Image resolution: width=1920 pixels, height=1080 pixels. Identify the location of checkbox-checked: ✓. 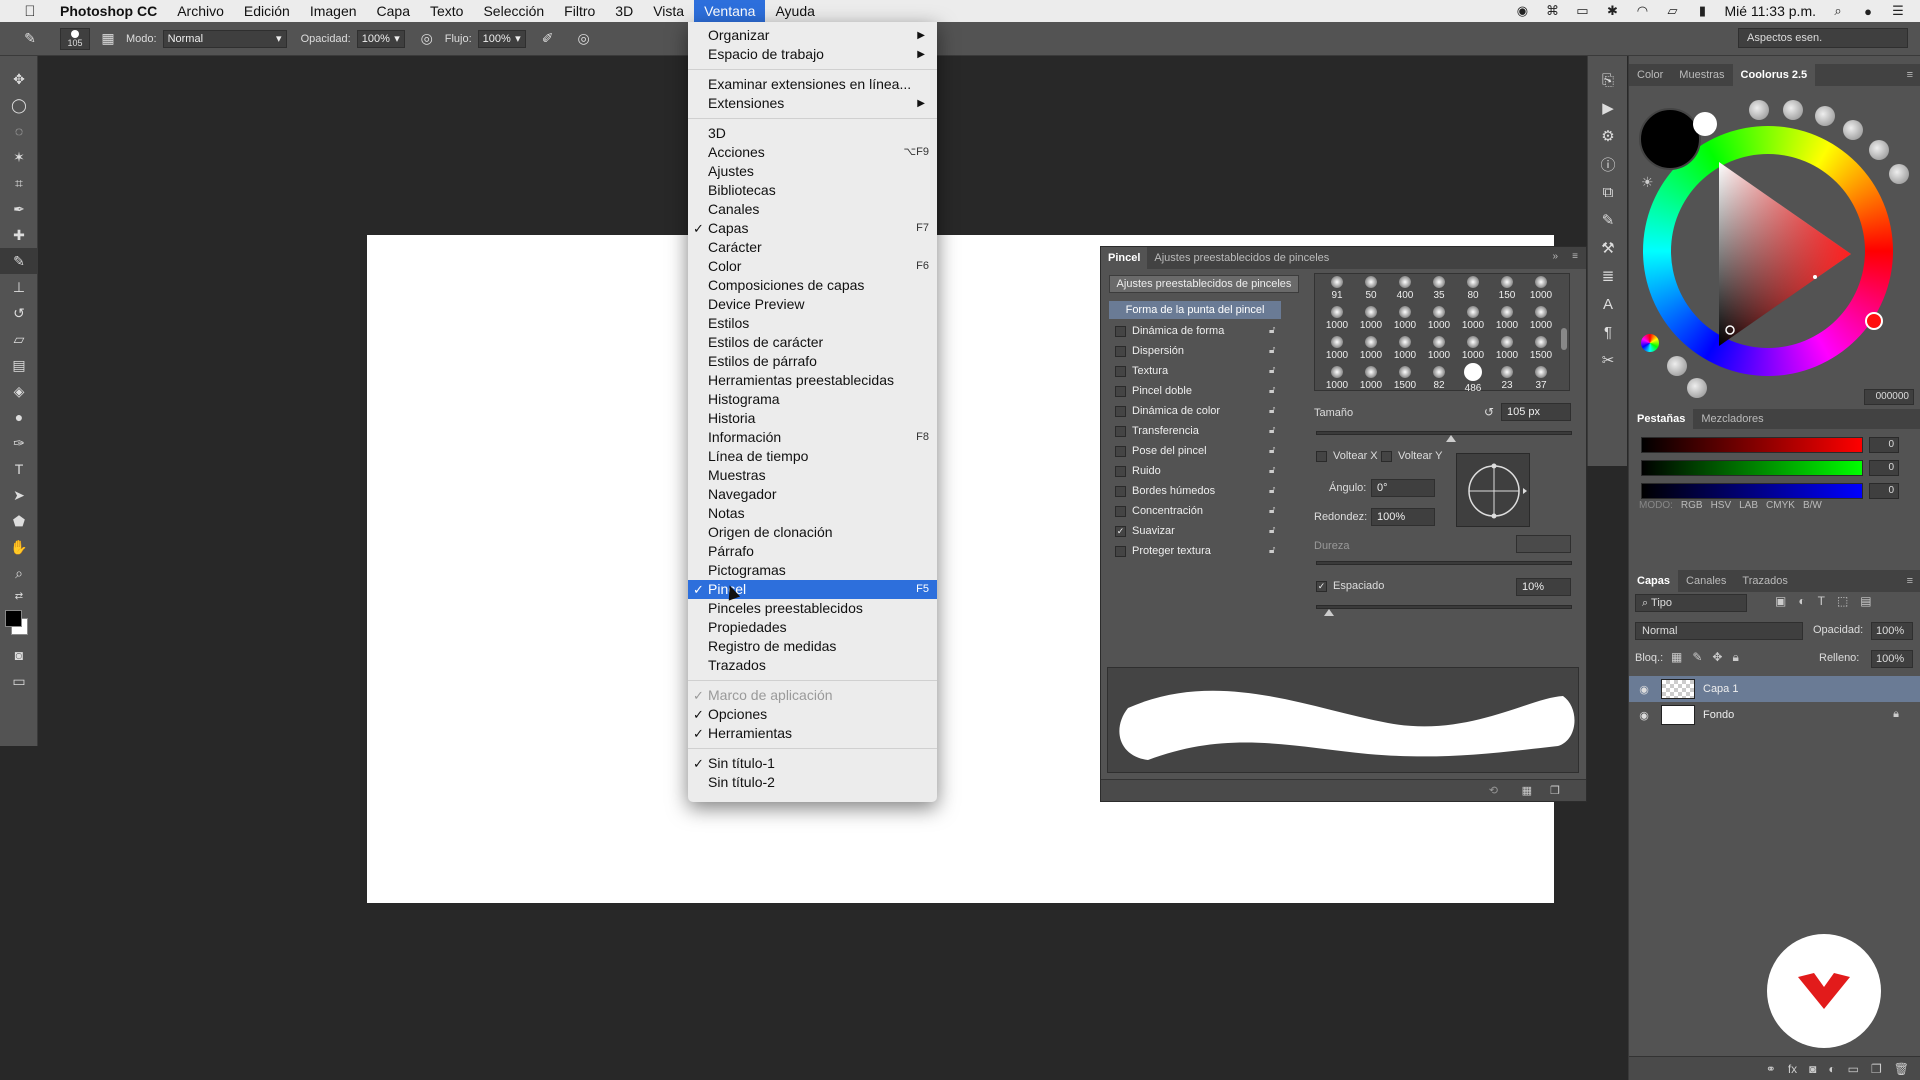
(1120, 531).